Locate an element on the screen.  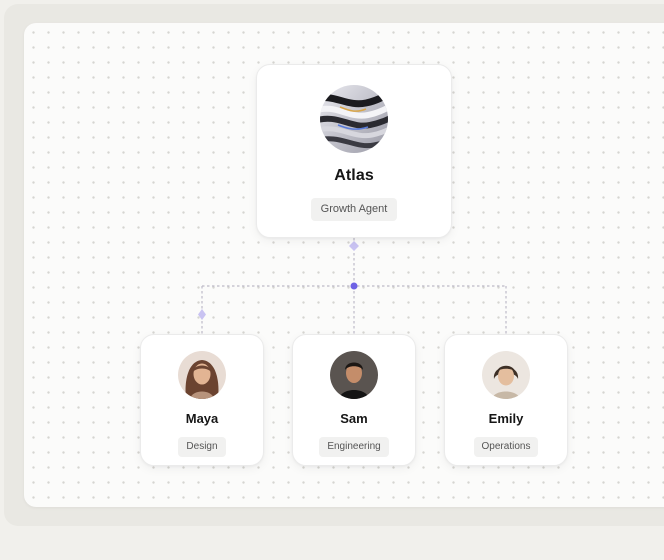
org-node-emily: Emily Operations is located at coordinates (506, 400).